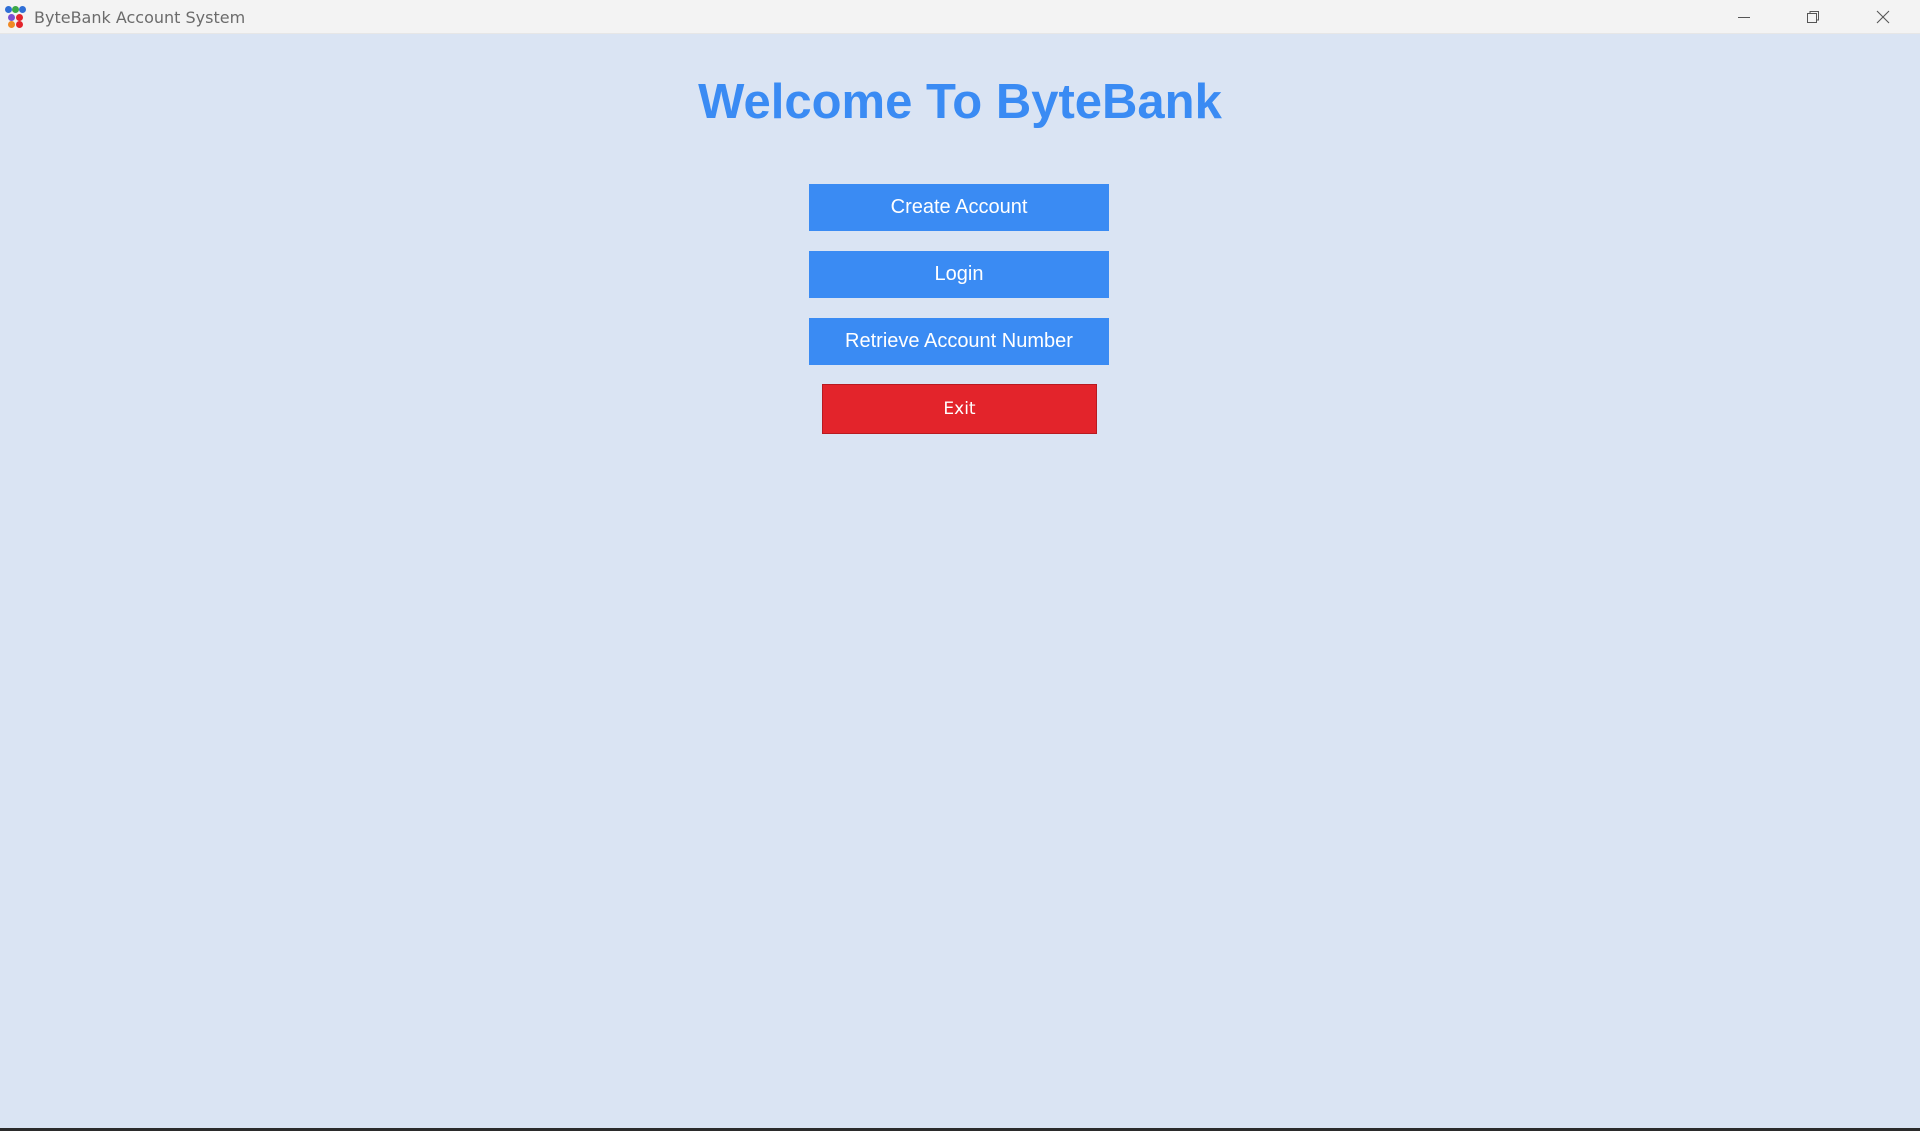  I want to click on restore-button, so click(1813, 17).